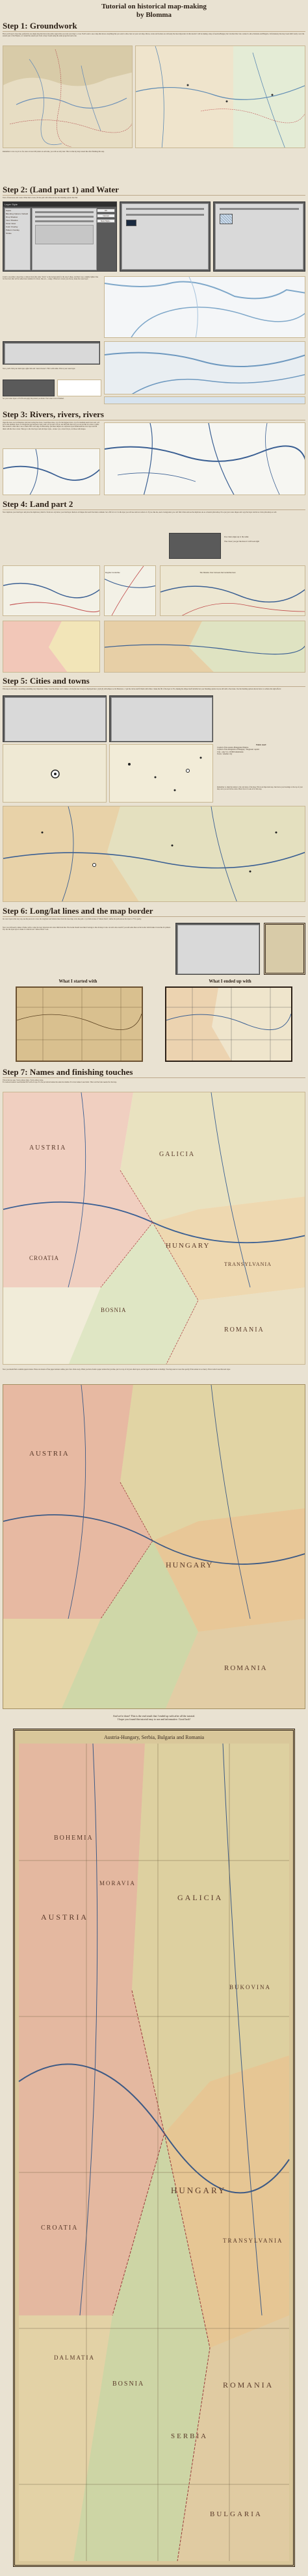 The width and height of the screenshot is (308, 2576). What do you see at coordinates (117, 1884) in the screenshot?
I see `final-label-moravia: MORAVIA` at bounding box center [117, 1884].